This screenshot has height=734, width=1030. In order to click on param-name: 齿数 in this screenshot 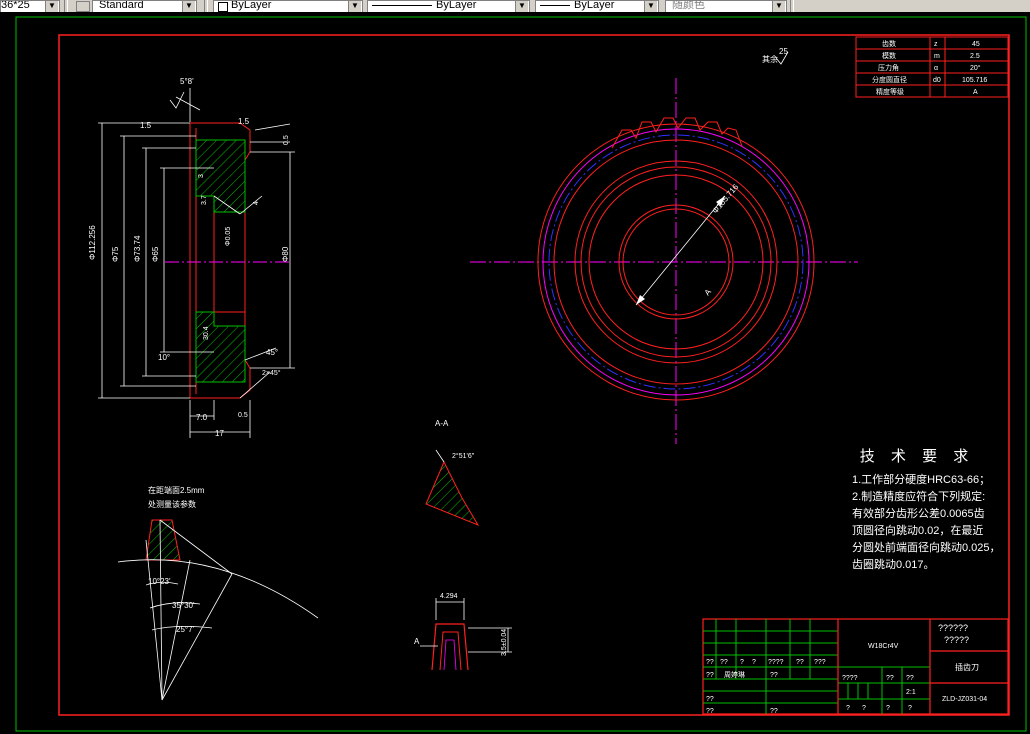, I will do `click(889, 43)`.